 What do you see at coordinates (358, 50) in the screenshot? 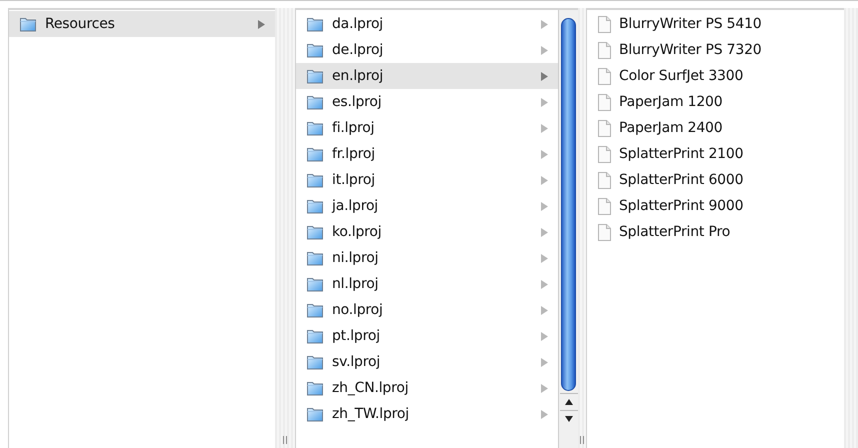
I see `item-name: de.lproj` at bounding box center [358, 50].